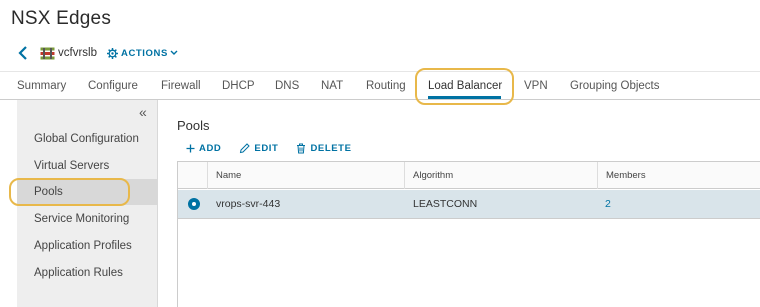 This screenshot has width=760, height=307. What do you see at coordinates (87, 246) in the screenshot?
I see `sidebar-item-application-profiles: Application Profiles` at bounding box center [87, 246].